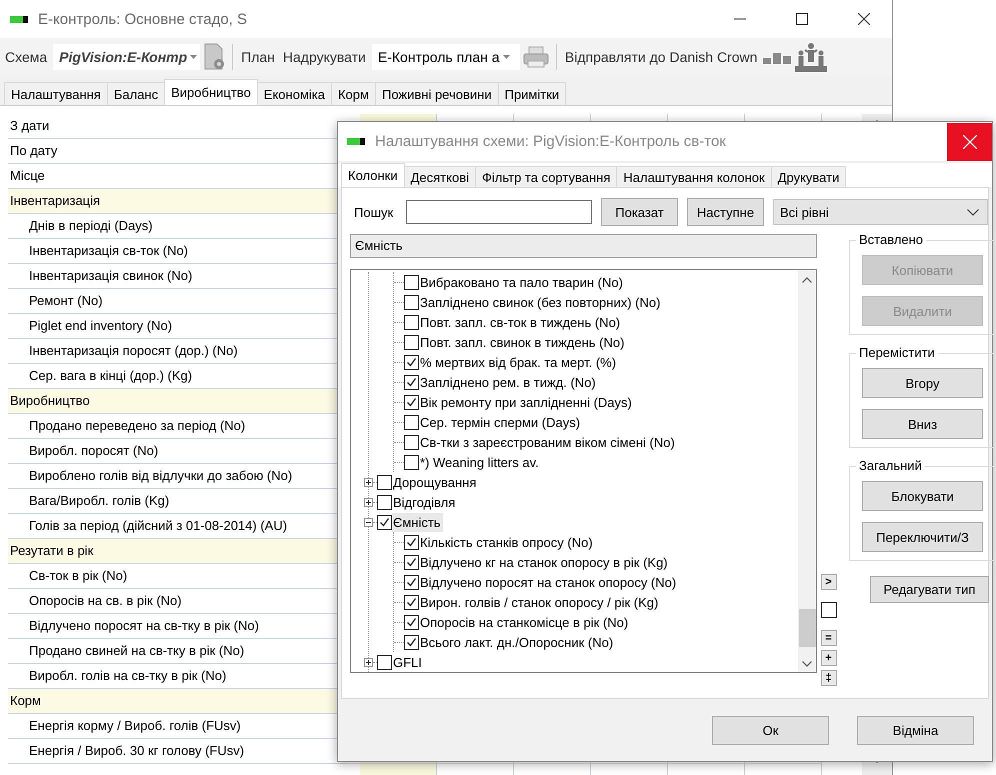  I want to click on group-title: Перемістити, so click(897, 353).